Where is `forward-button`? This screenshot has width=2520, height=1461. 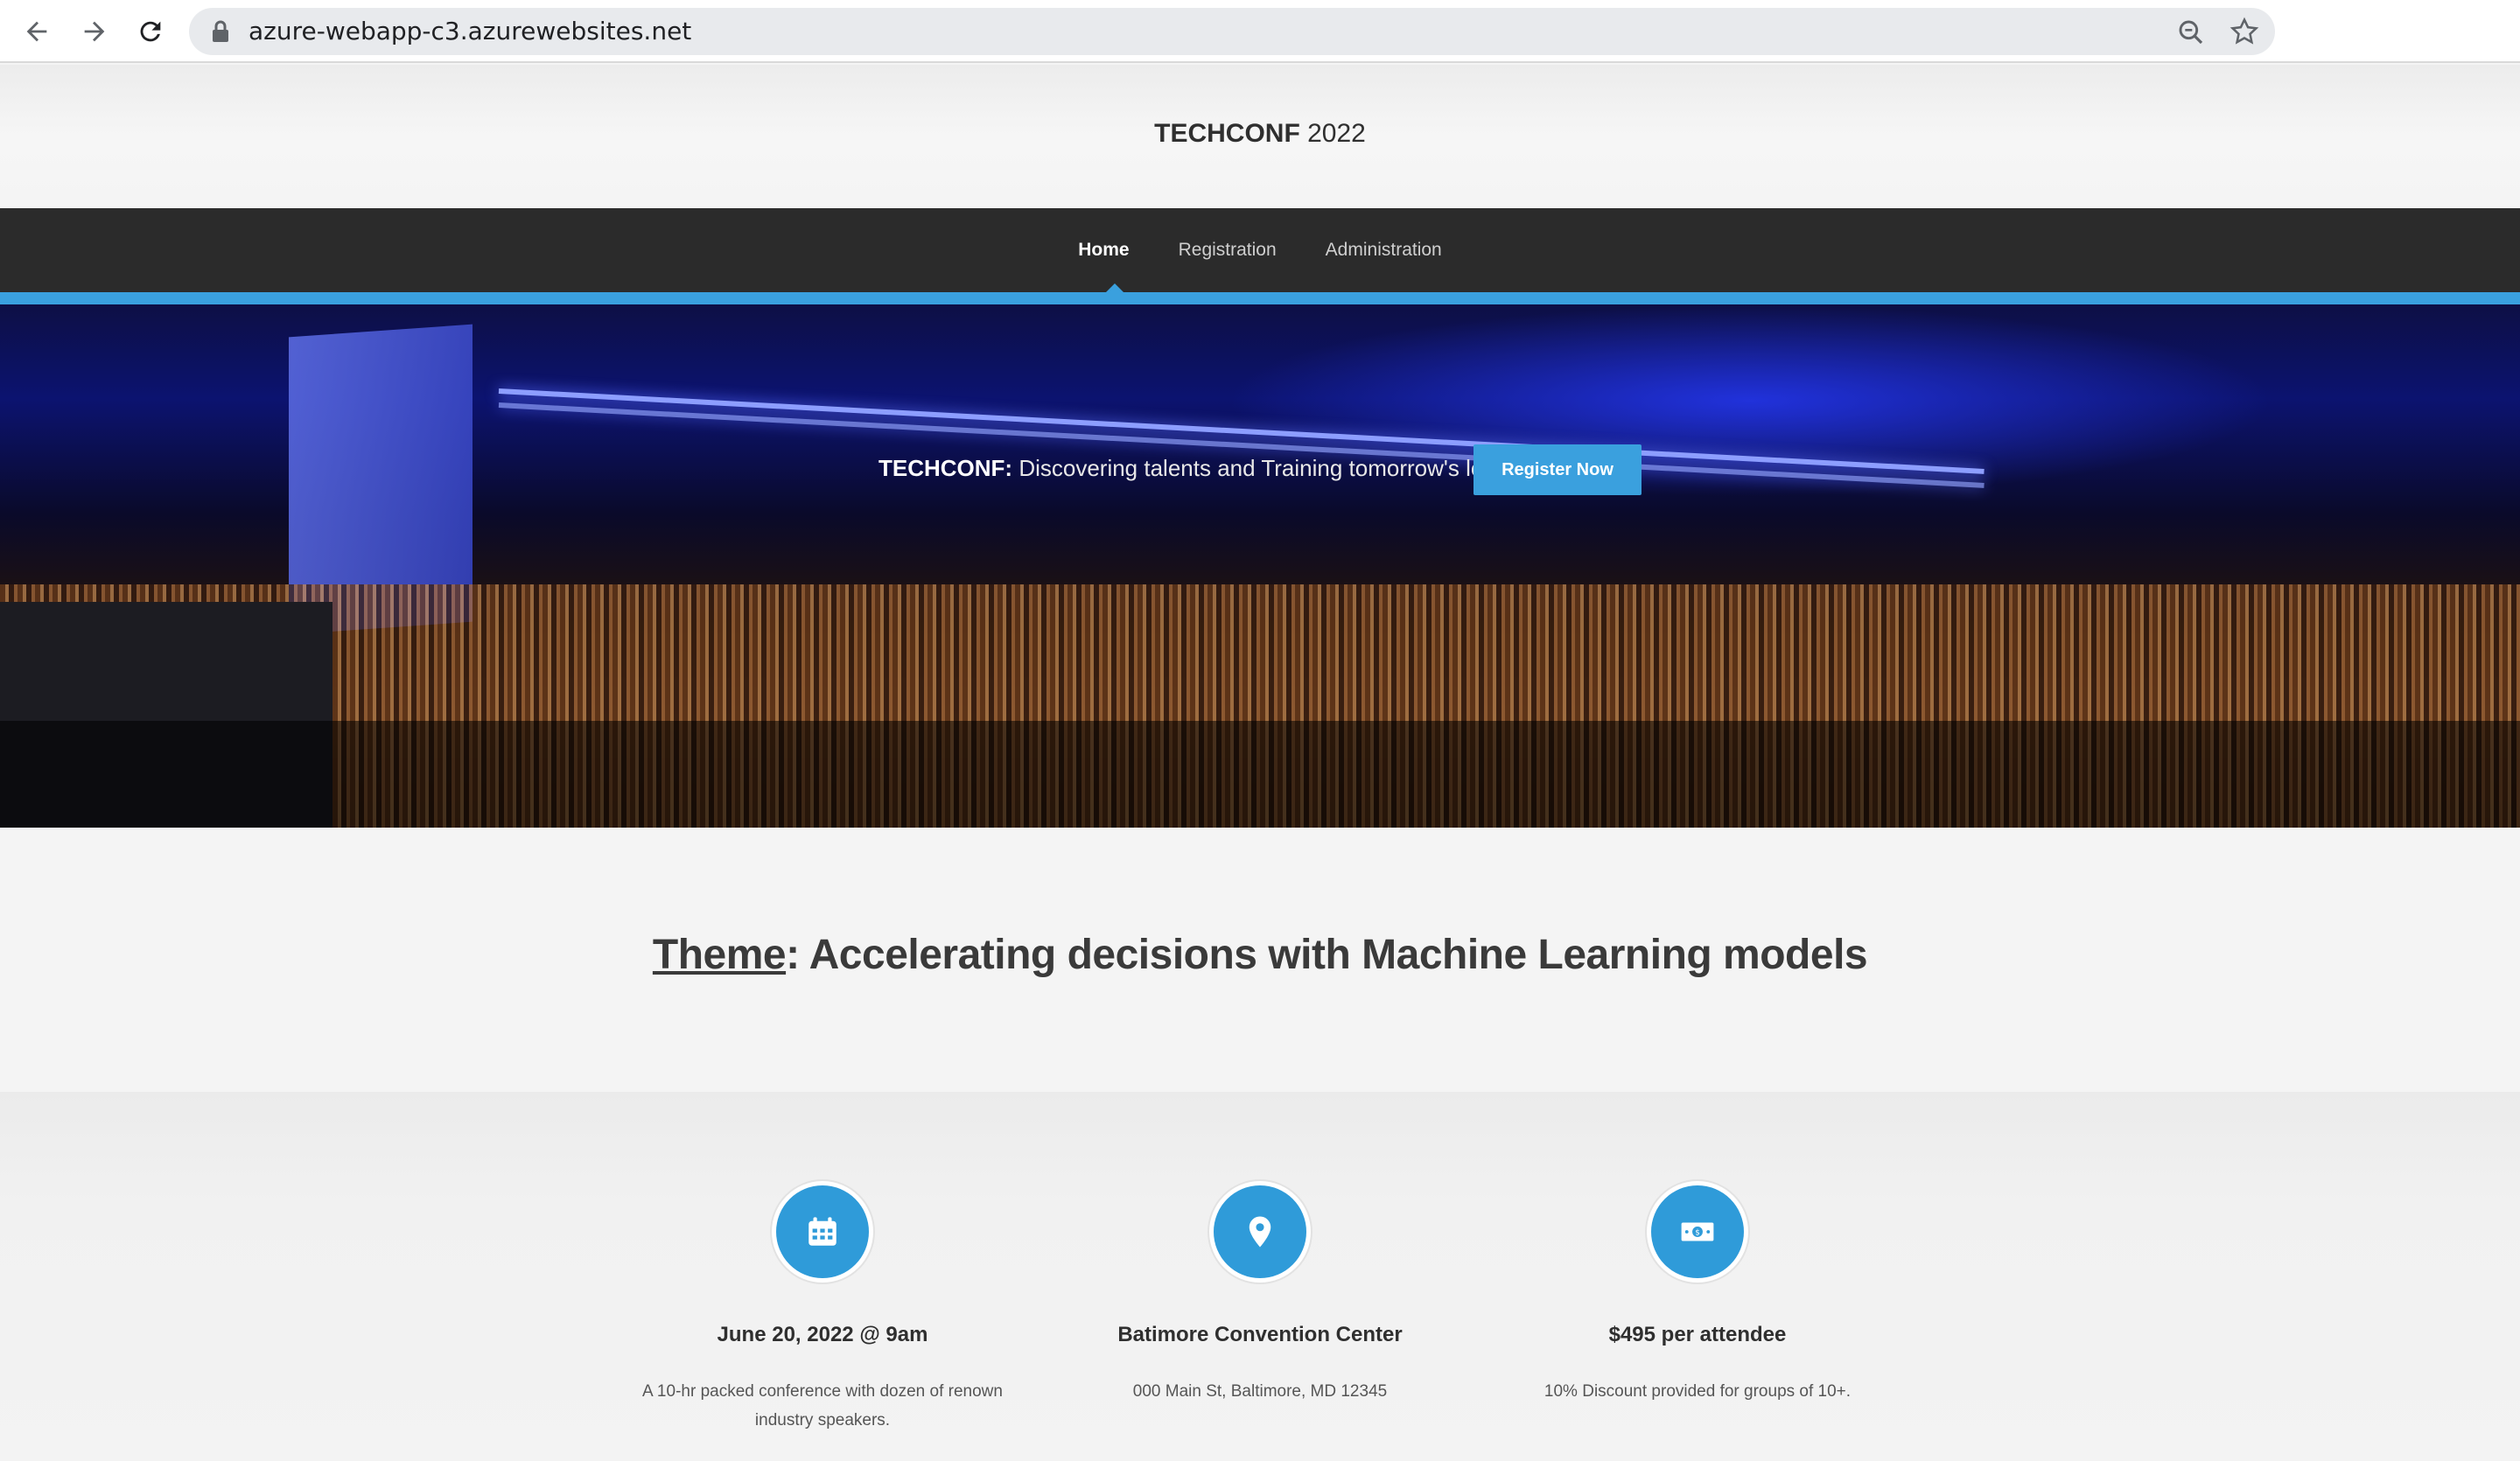
forward-button is located at coordinates (94, 32).